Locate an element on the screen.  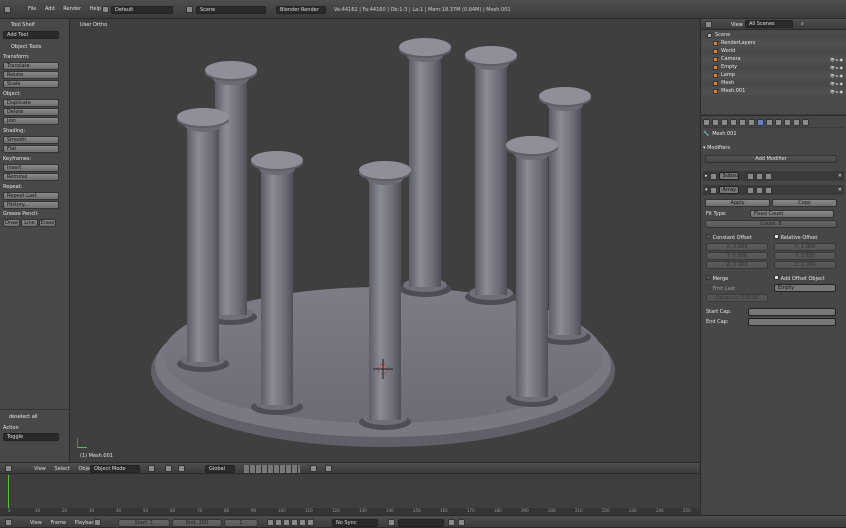
array-collapse-icon: ▾ is located at coordinates (706, 190).